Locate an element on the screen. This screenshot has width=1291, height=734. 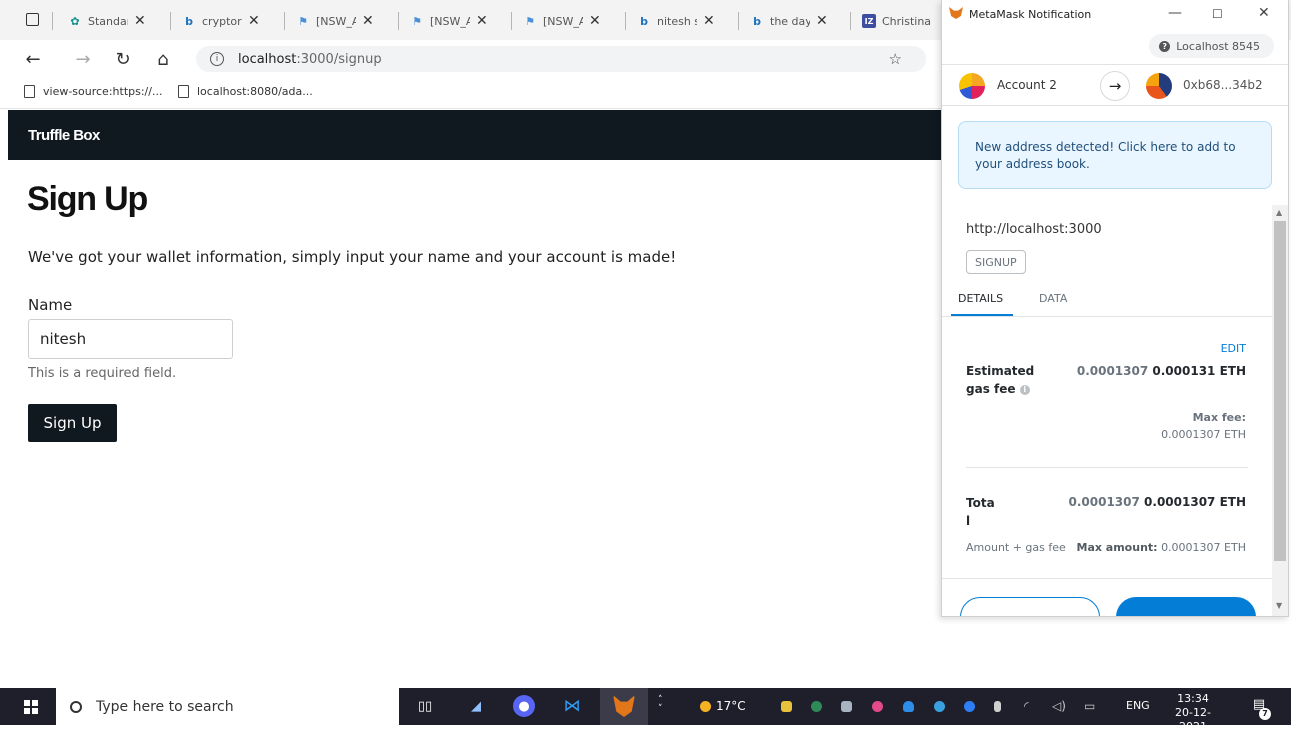
gear-icon: ✿ is located at coordinates (75, 21).